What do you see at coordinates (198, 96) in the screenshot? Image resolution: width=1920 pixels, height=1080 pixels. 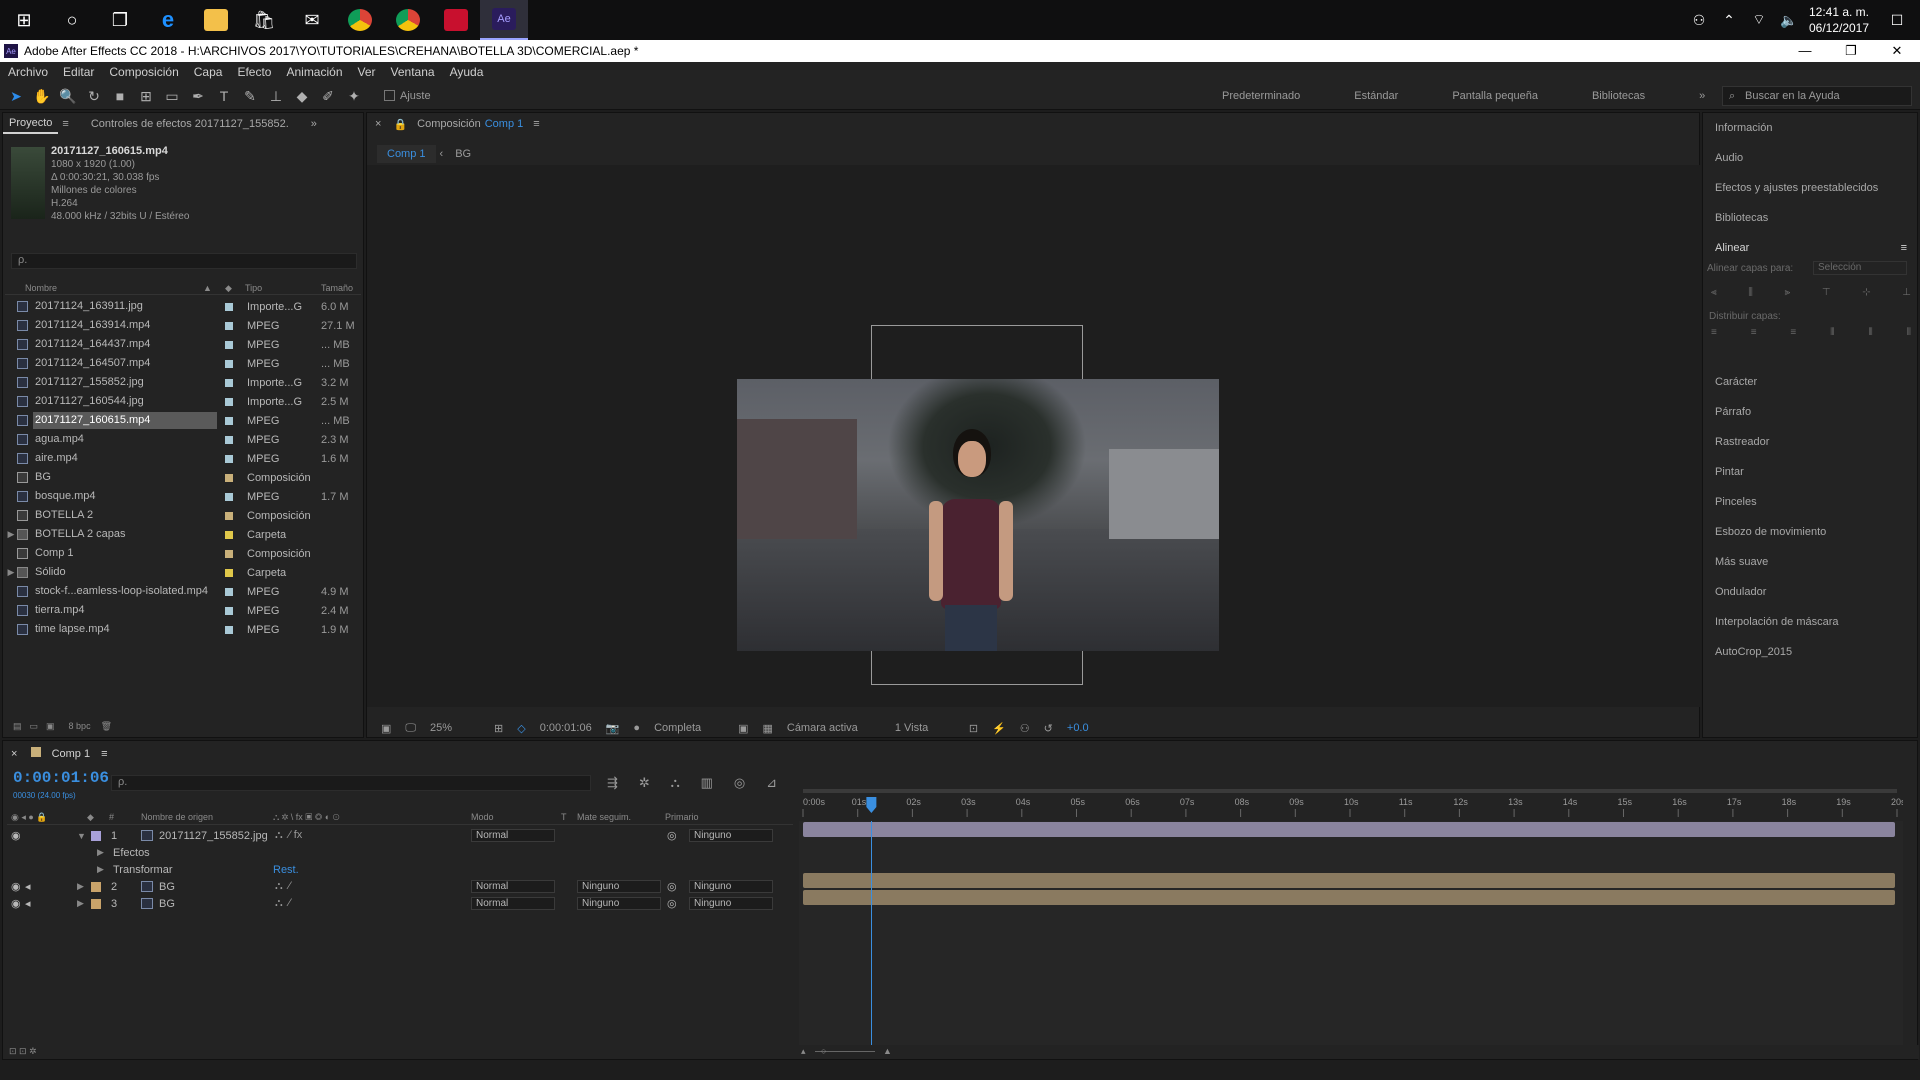 I see `pen-tool-icon: ✒` at bounding box center [198, 96].